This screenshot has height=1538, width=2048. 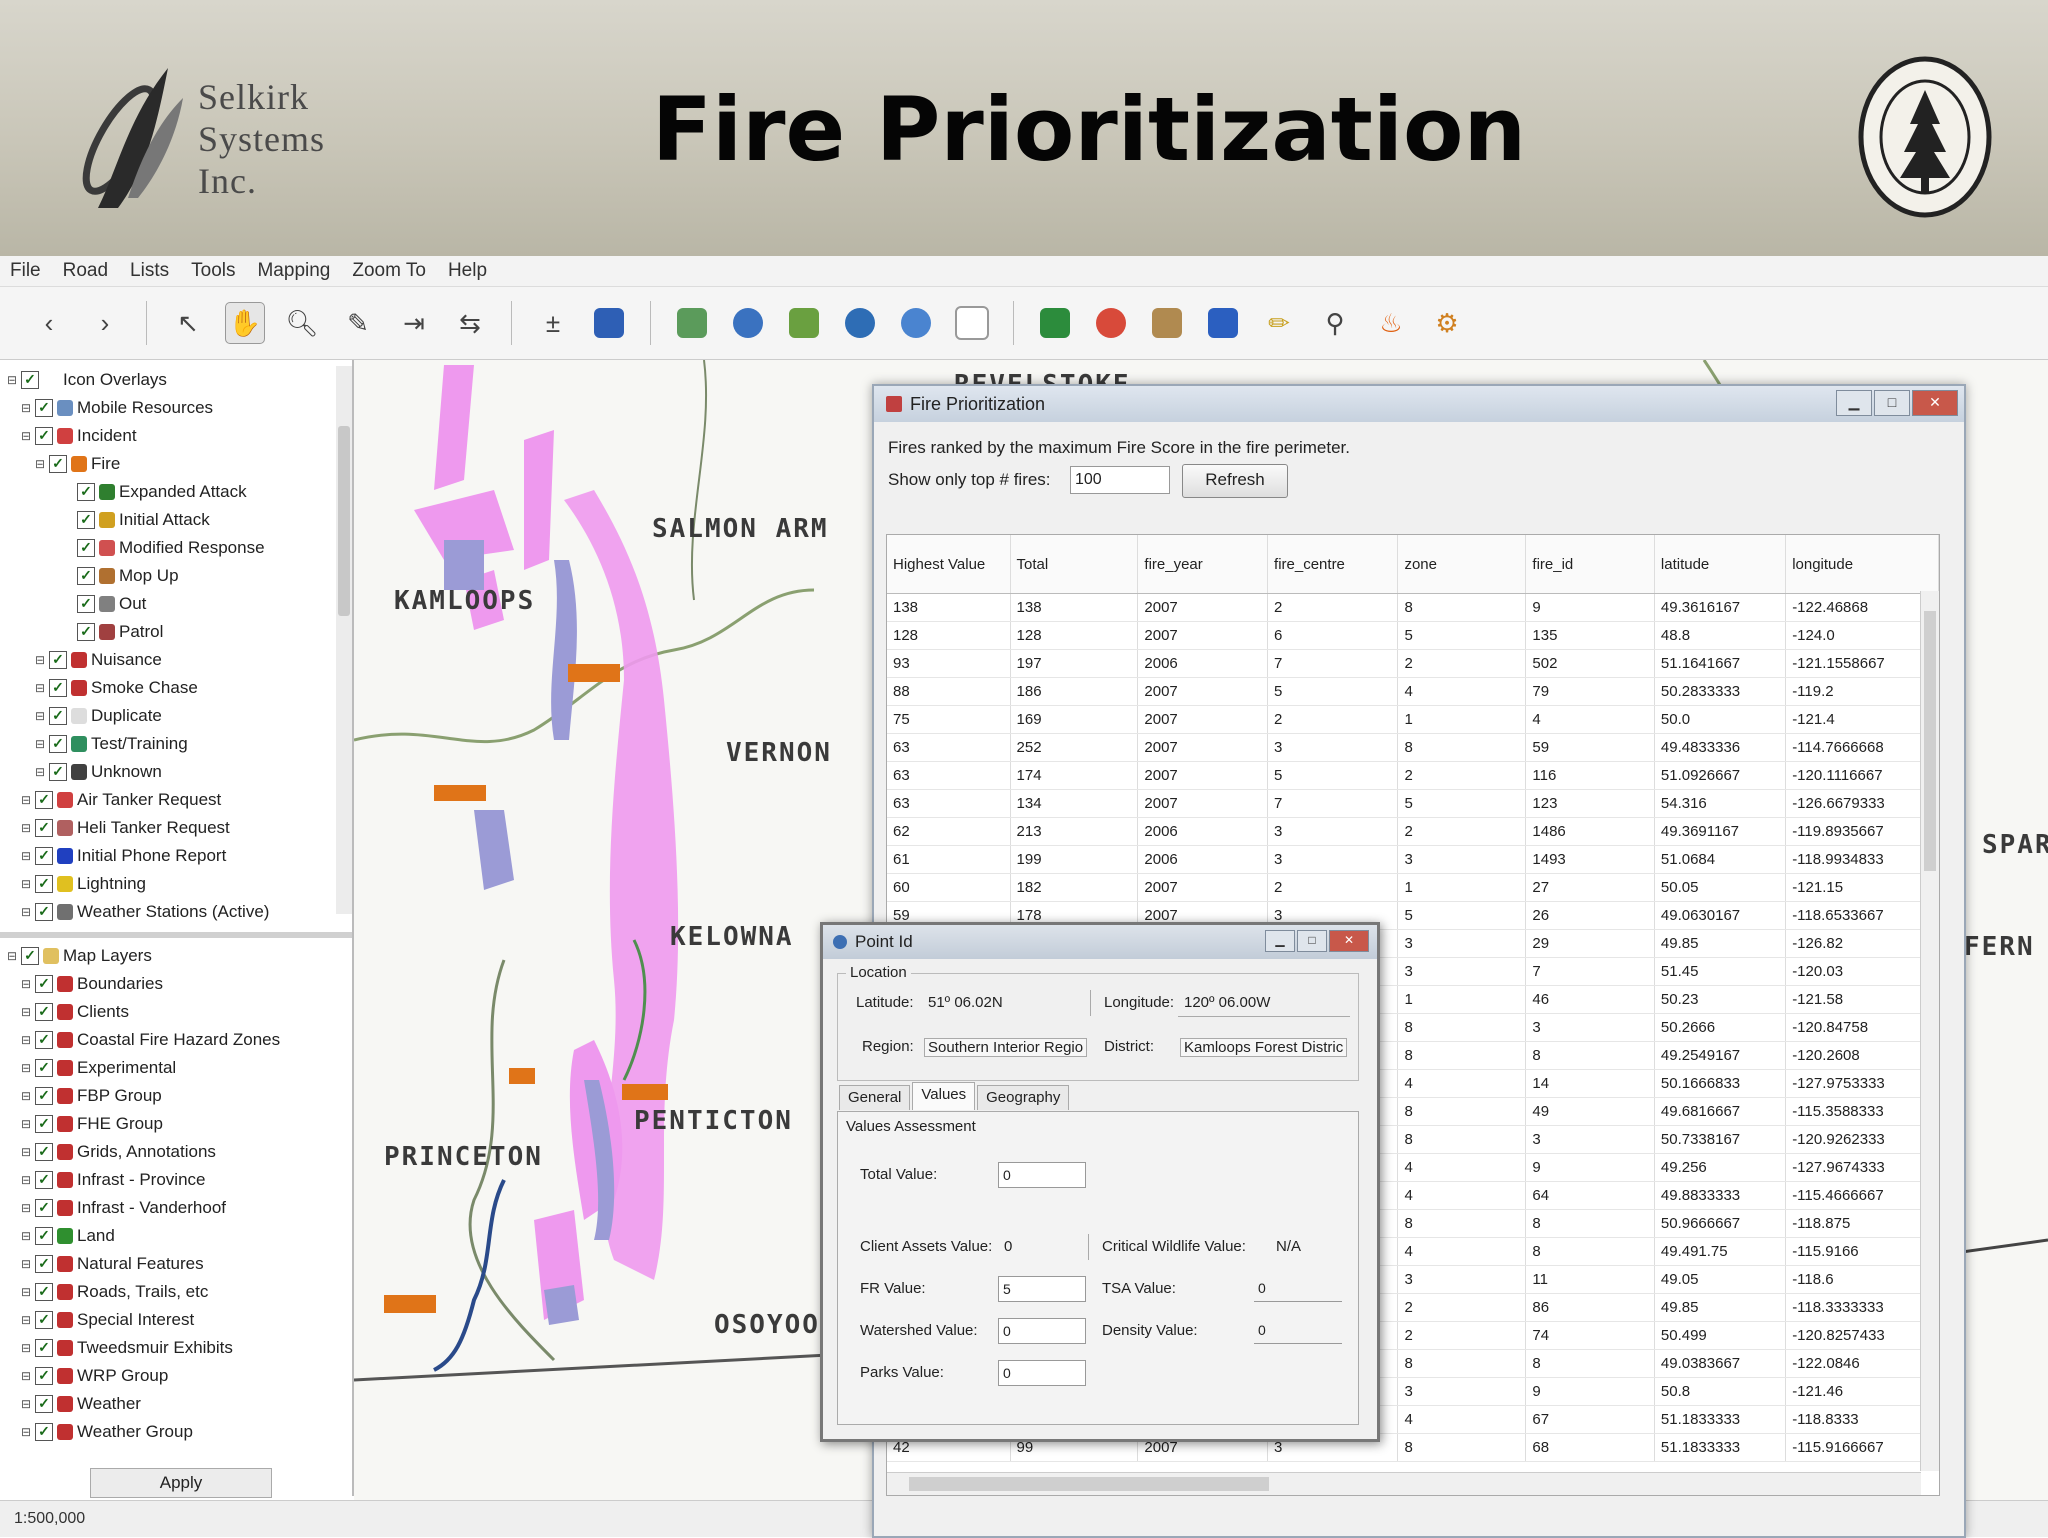 I want to click on document-icon, so click(x=972, y=323).